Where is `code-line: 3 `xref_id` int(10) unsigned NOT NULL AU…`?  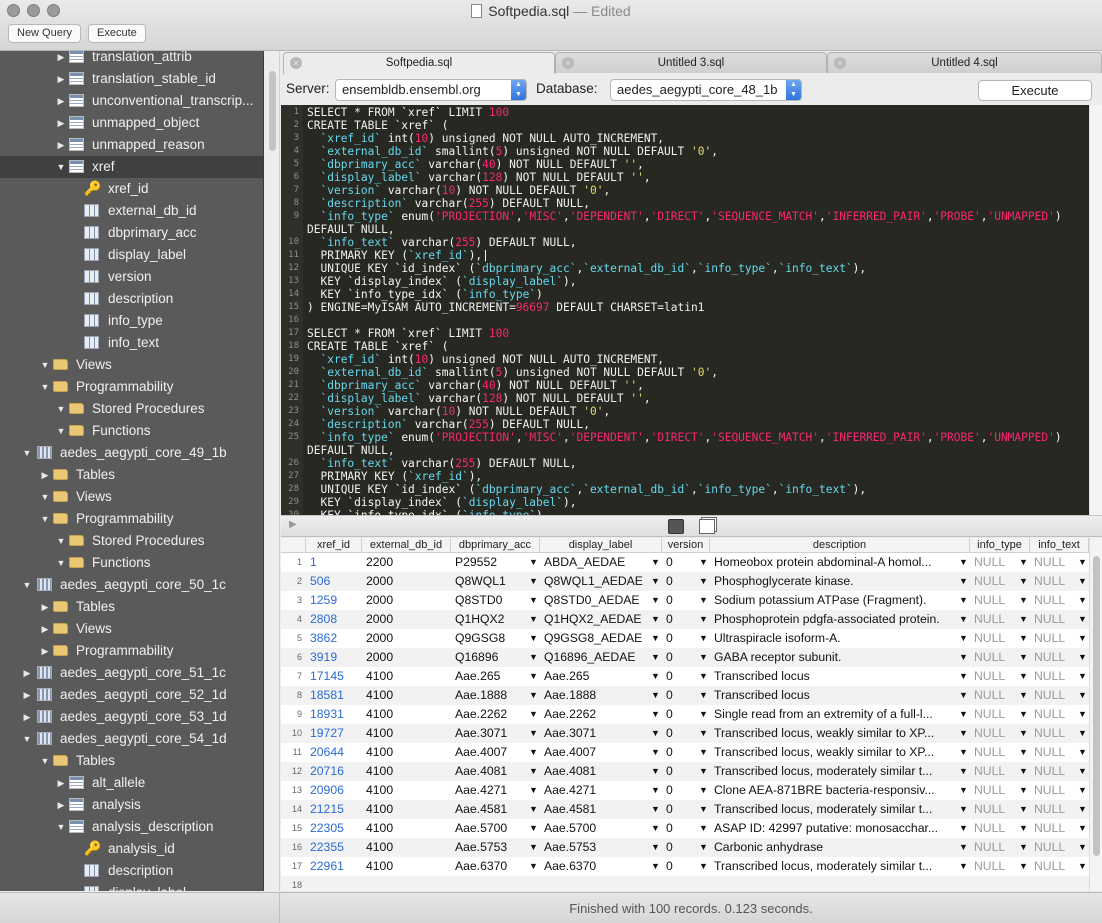
code-line: 3 `xref_id` int(10) unsigned NOT NULL AU… is located at coordinates (685, 138).